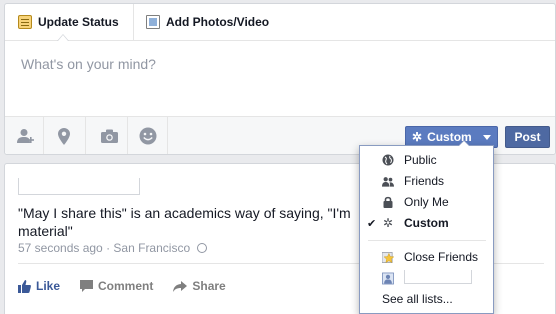 This screenshot has height=314, width=556. I want to click on menu-divider, so click(427, 240).